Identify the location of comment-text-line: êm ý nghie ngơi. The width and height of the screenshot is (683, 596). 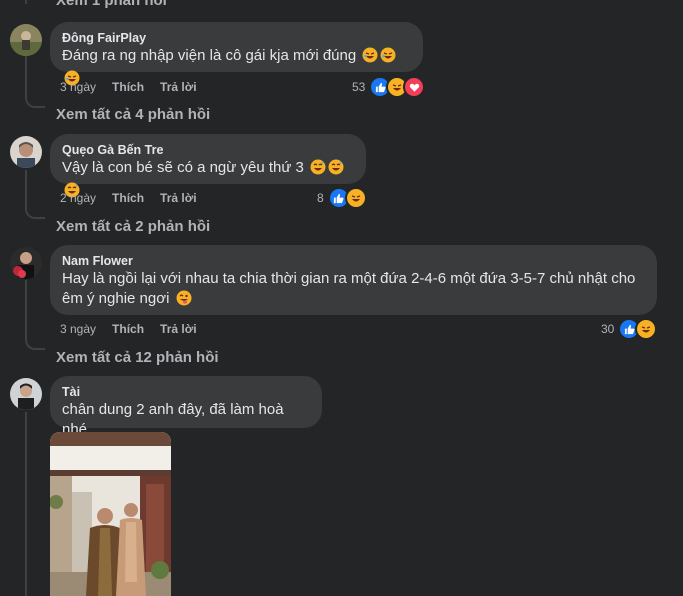
(353, 300).